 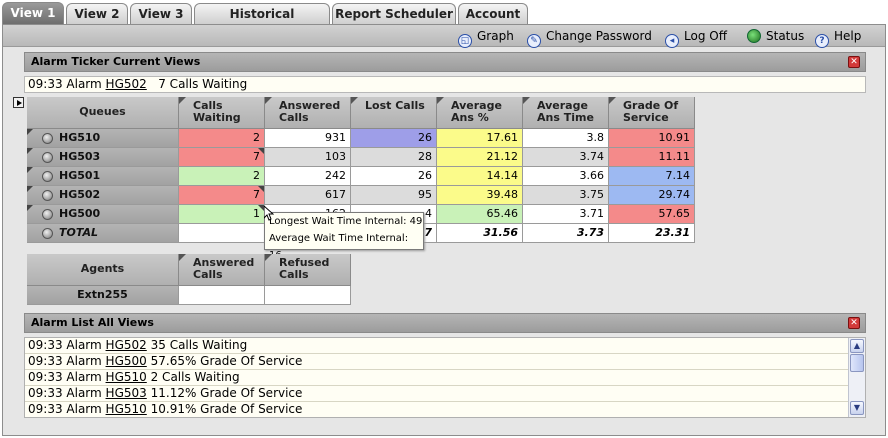 I want to click on alarm-text: 57.65% Grade Of Service, so click(x=226, y=361).